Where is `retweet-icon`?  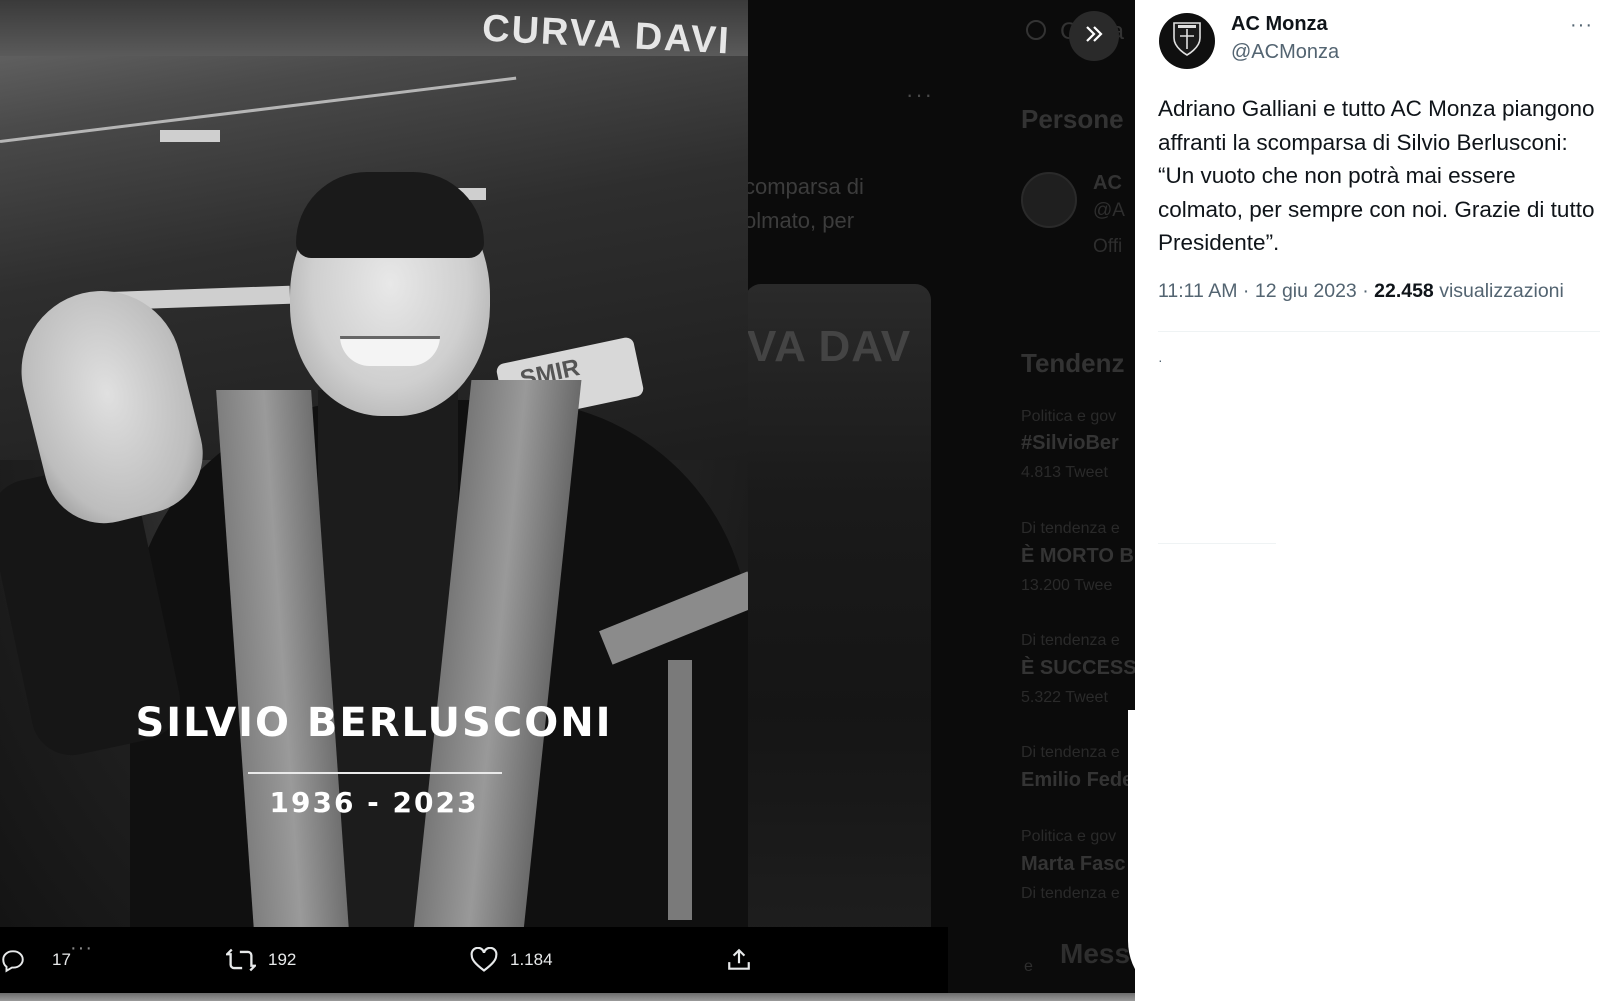
retweet-icon is located at coordinates (241, 960).